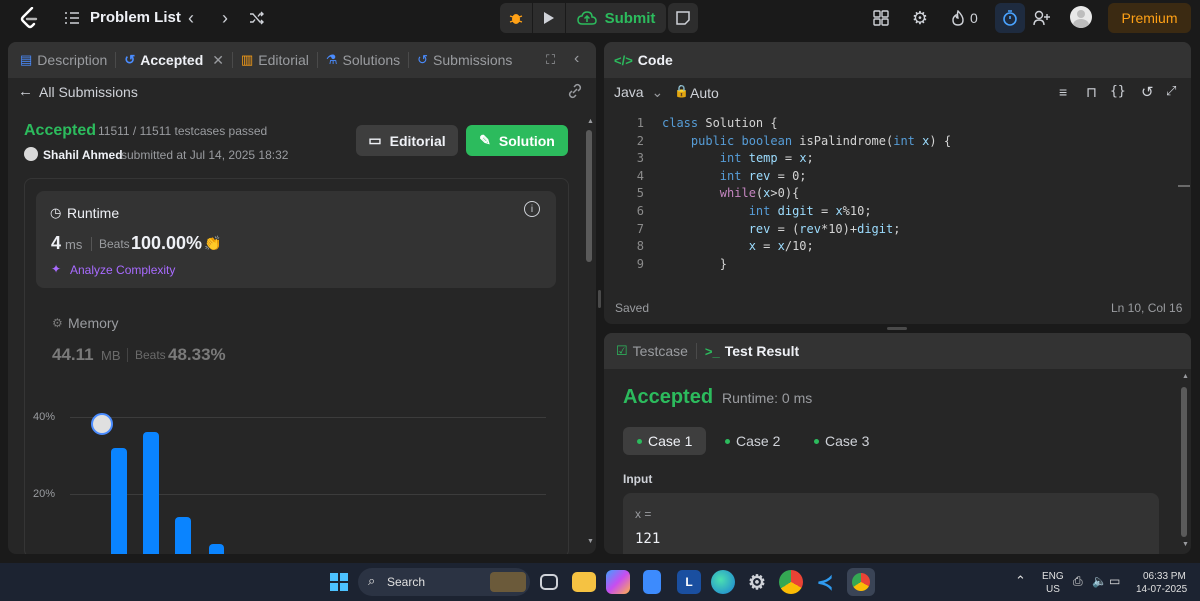 The height and width of the screenshot is (601, 1200). Describe the element at coordinates (712, 351) in the screenshot. I see `terminal-icon: >_` at that location.